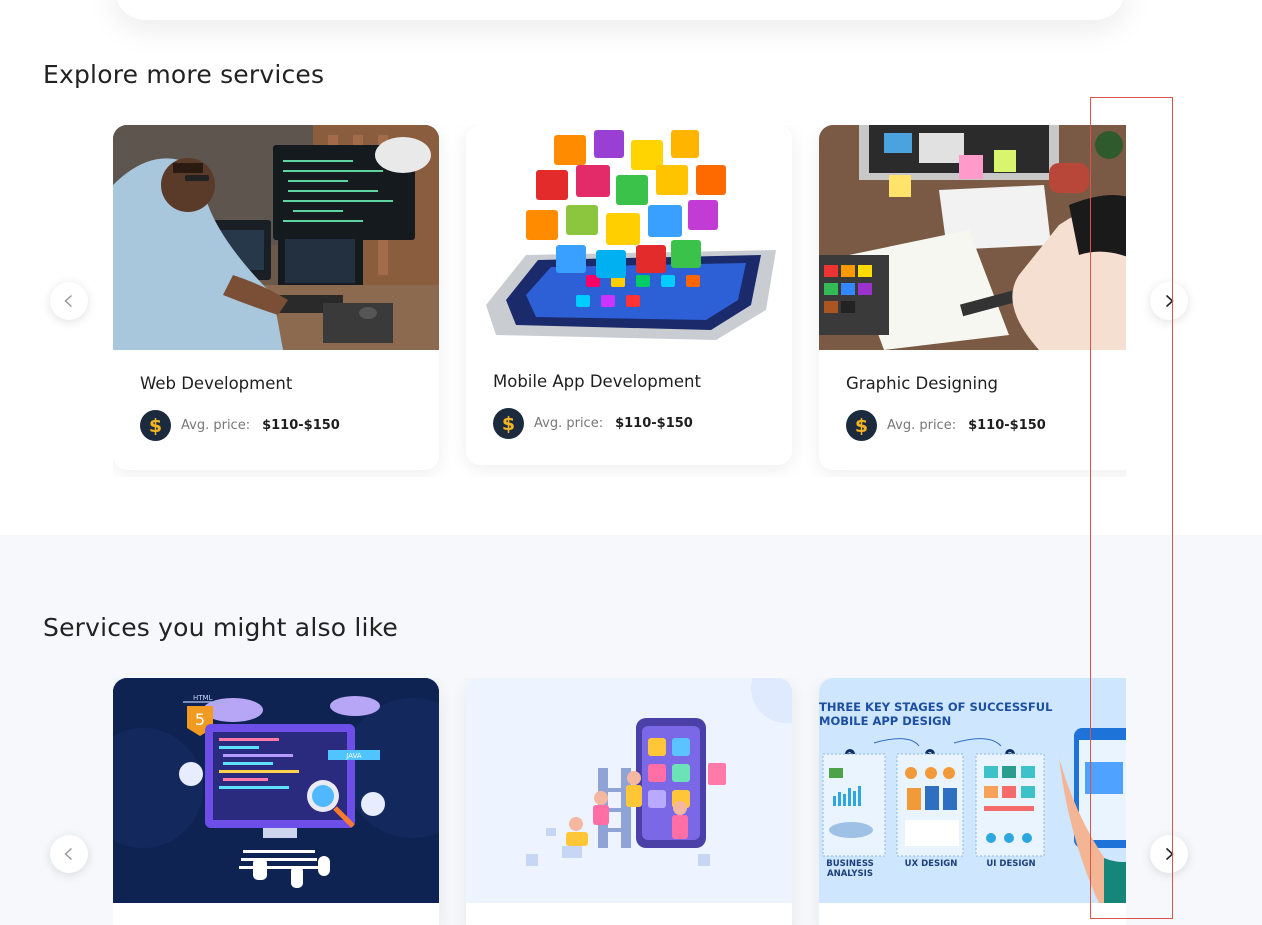 This screenshot has width=1262, height=925. I want to click on designer-desk-photo-icon, so click(972, 237).